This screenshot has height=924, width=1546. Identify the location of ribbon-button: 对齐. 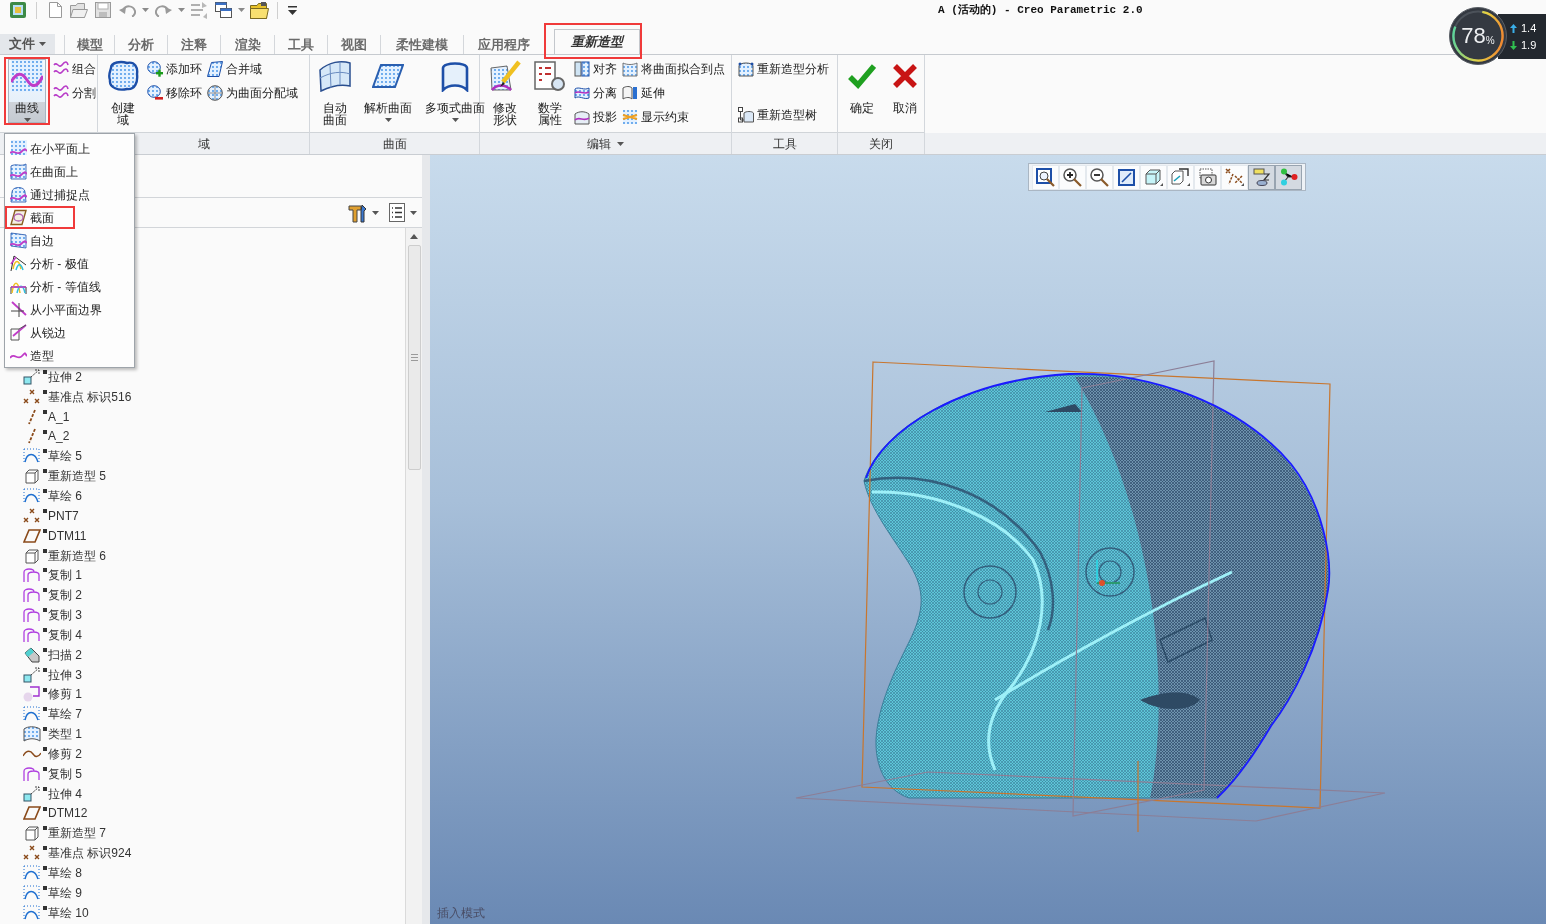
(596, 69).